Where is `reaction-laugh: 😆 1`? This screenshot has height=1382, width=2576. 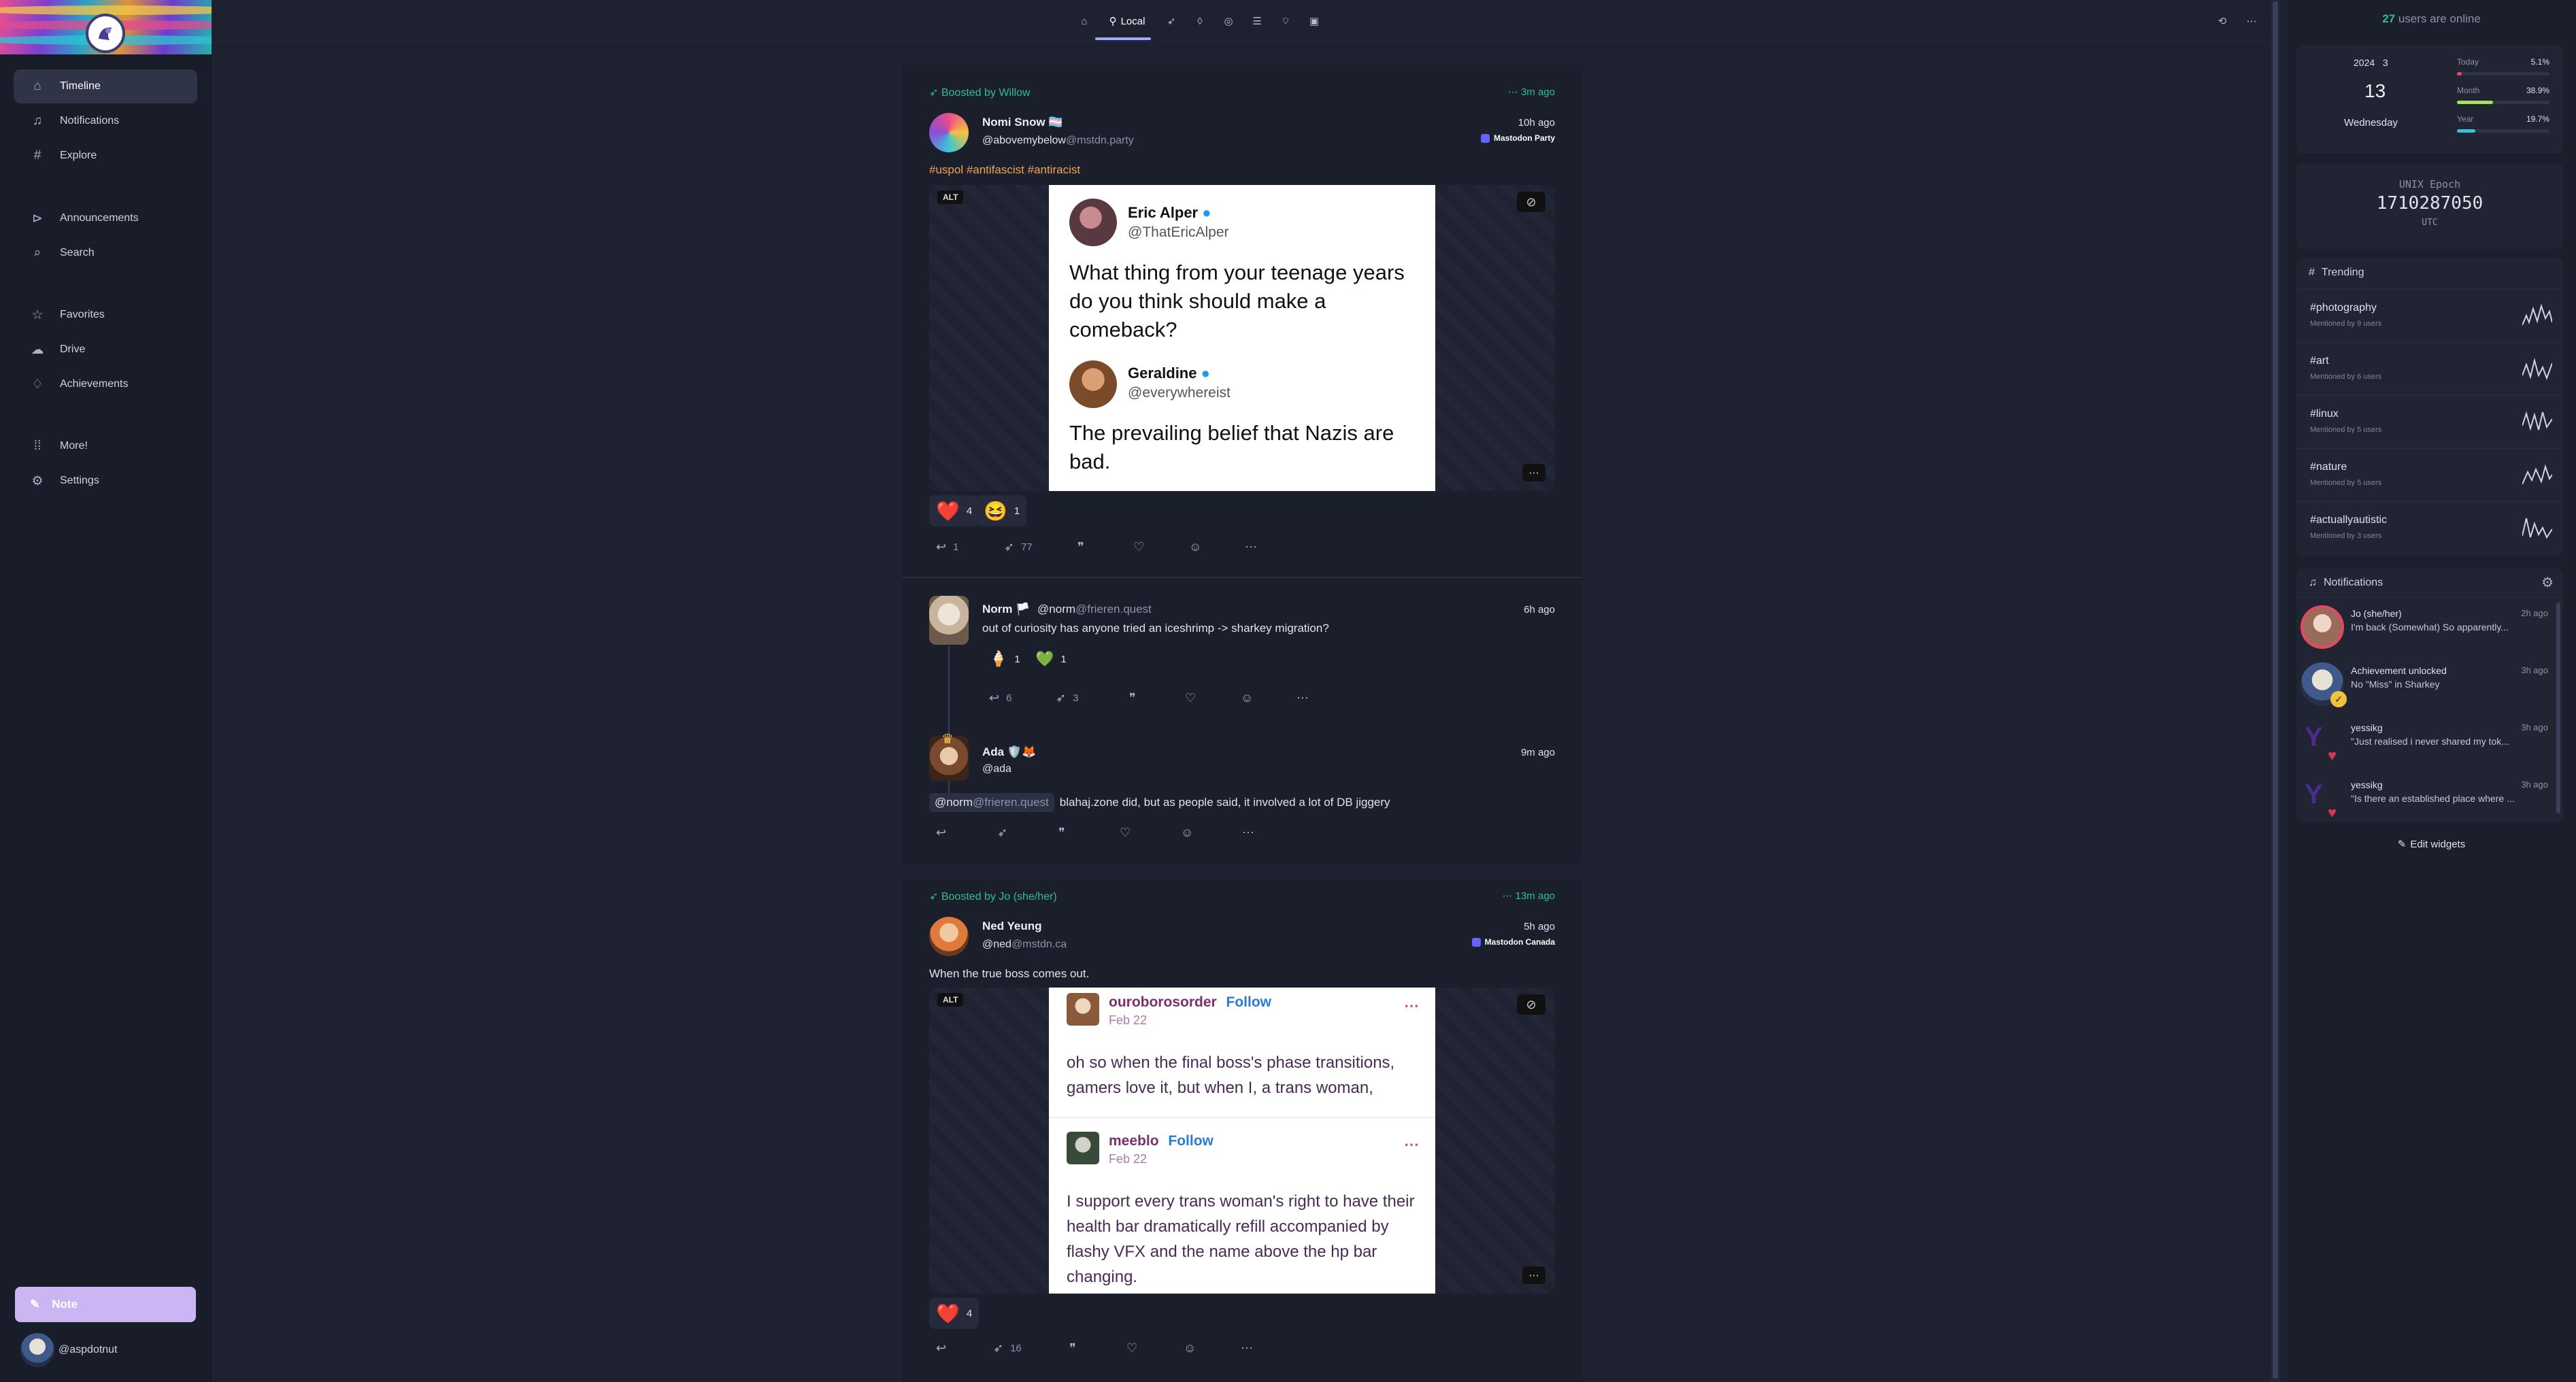 reaction-laugh: 😆 1 is located at coordinates (1002, 510).